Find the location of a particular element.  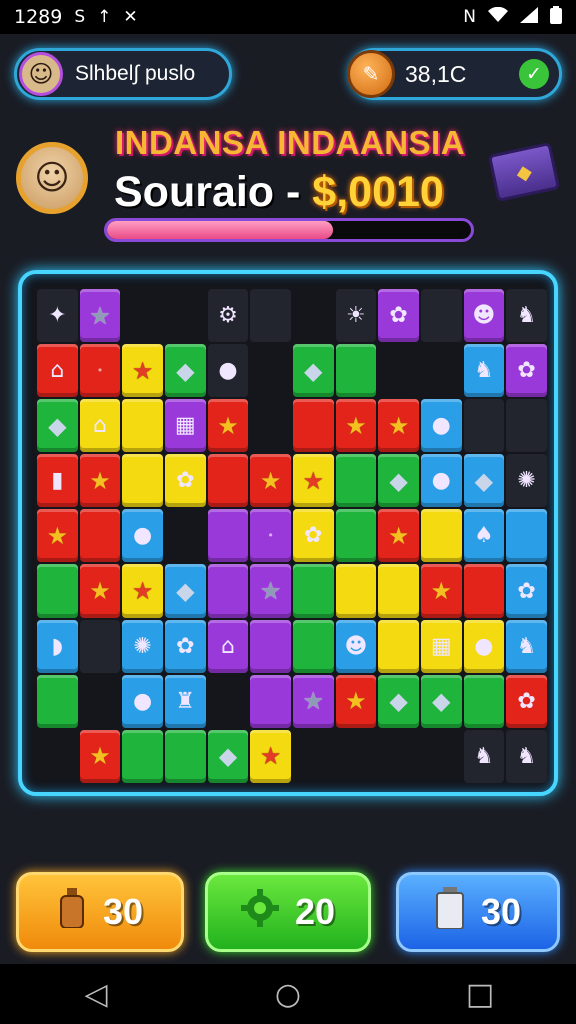

character-avatar: ☺ is located at coordinates (52, 178).